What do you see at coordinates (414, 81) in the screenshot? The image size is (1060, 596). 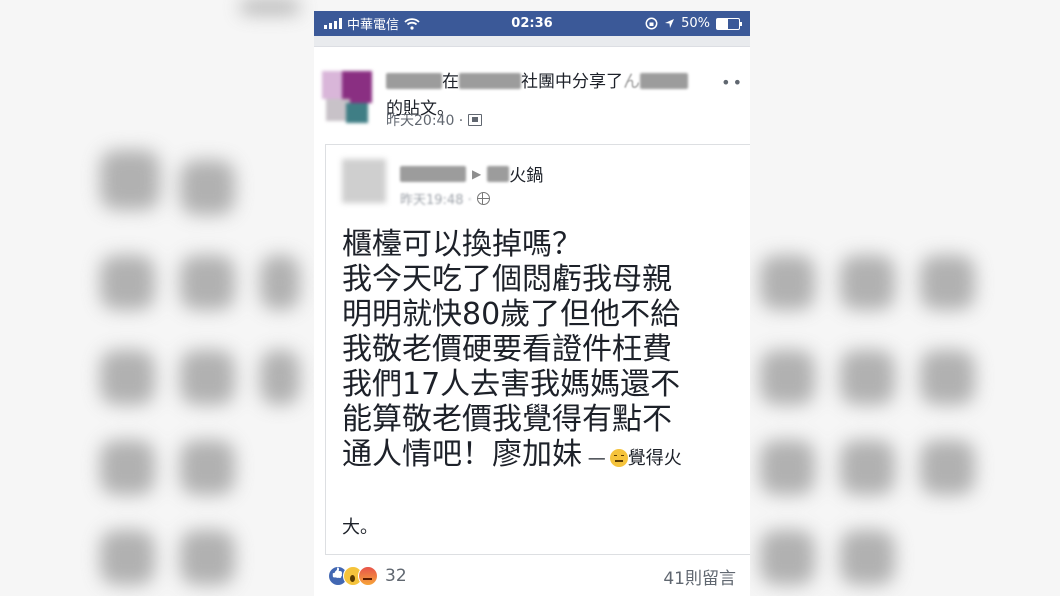 I see `redacted-sharer-name` at bounding box center [414, 81].